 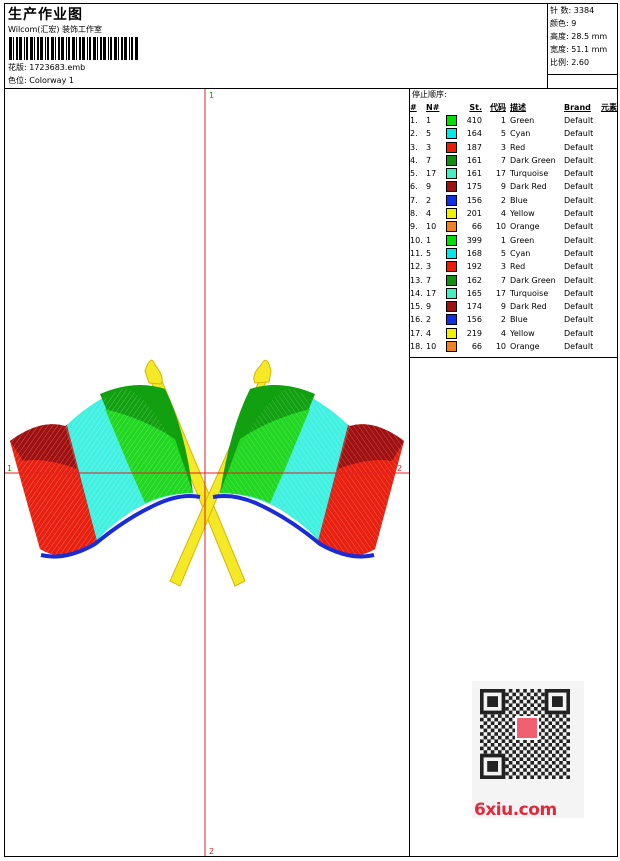 I want to click on axis-label-top: 1, so click(x=211, y=95).